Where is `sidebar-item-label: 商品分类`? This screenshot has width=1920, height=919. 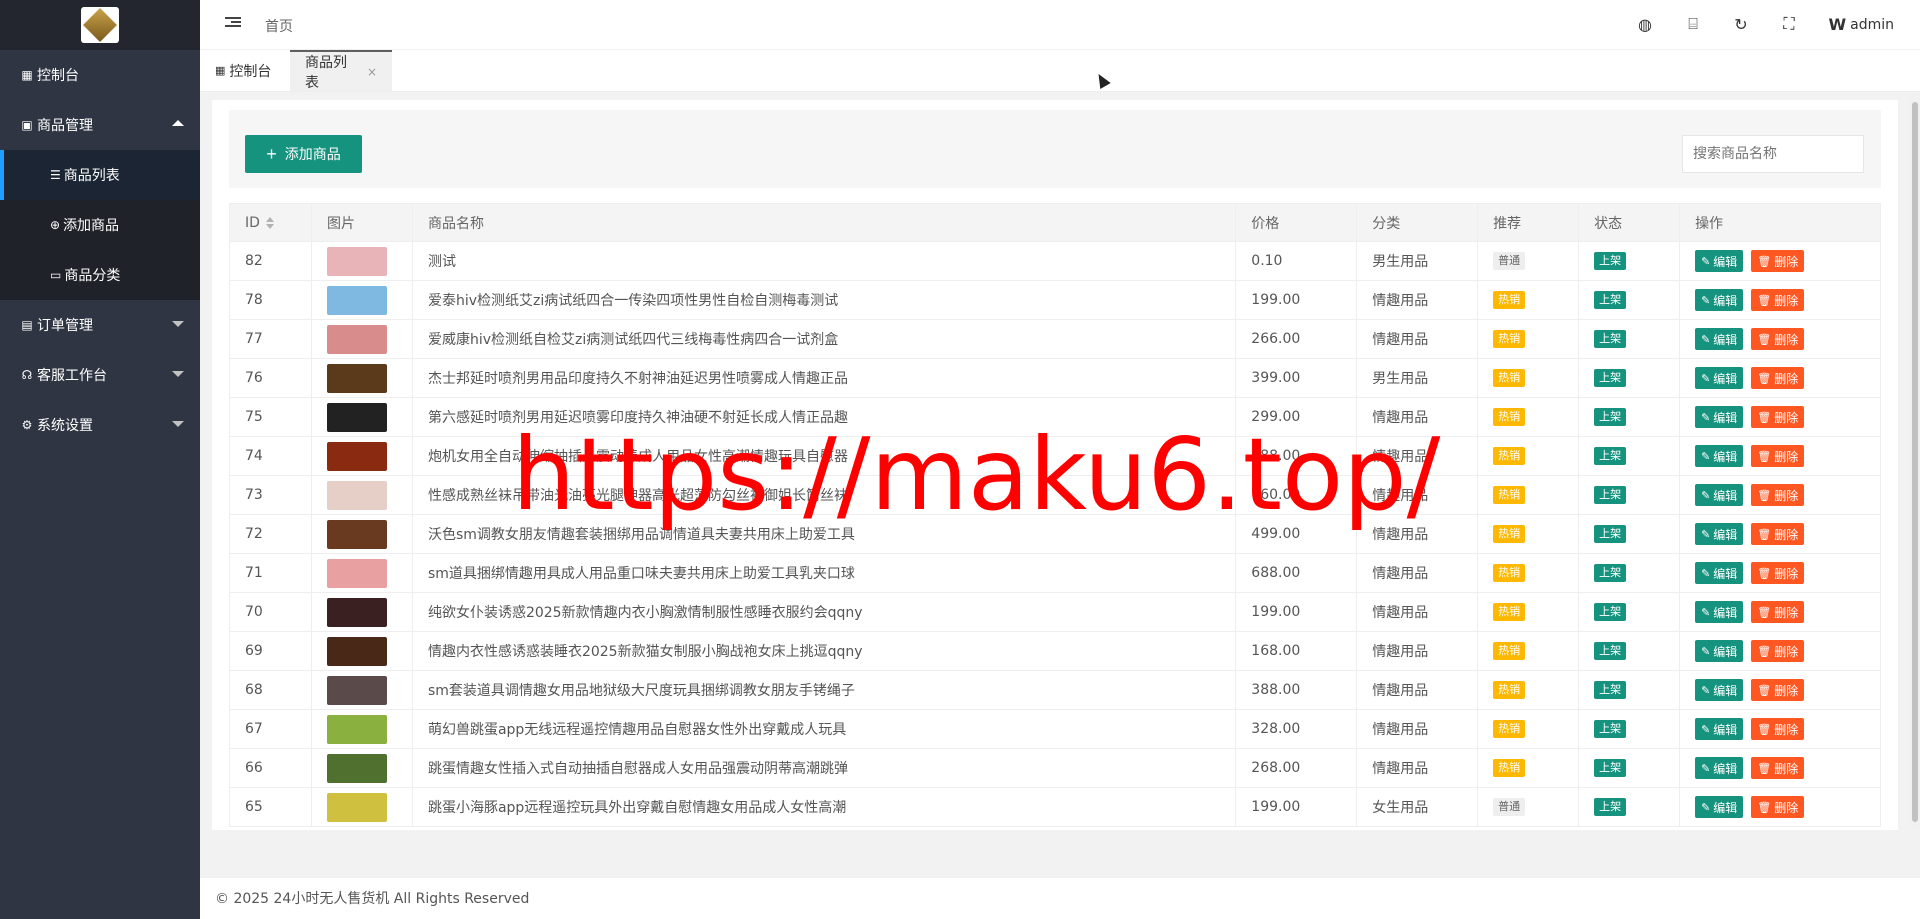
sidebar-item-label: 商品分类 is located at coordinates (92, 276).